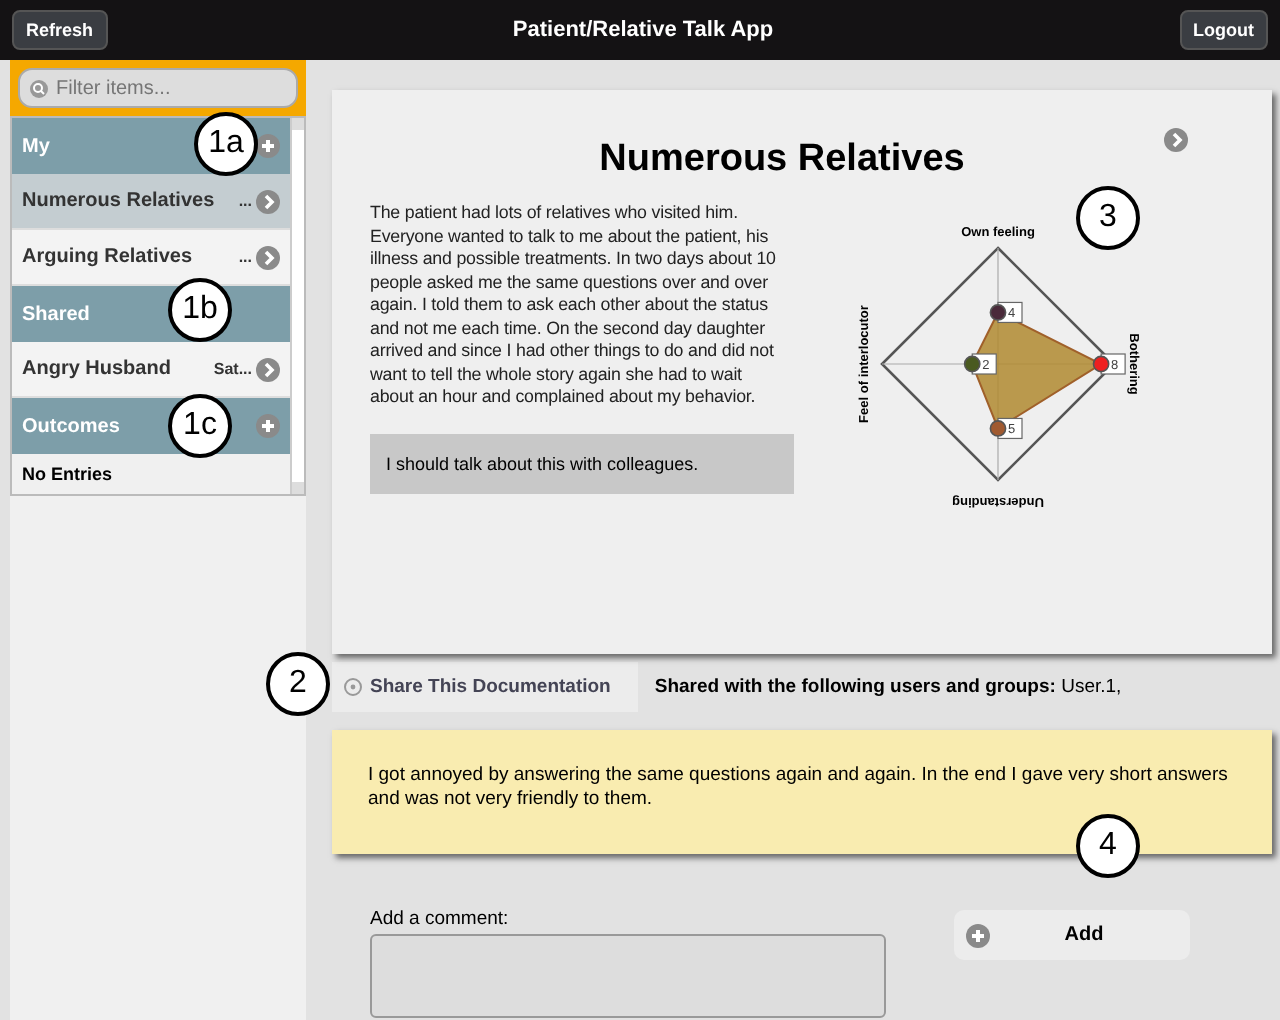  What do you see at coordinates (1223, 30) in the screenshot?
I see `logout-button: Logout` at bounding box center [1223, 30].